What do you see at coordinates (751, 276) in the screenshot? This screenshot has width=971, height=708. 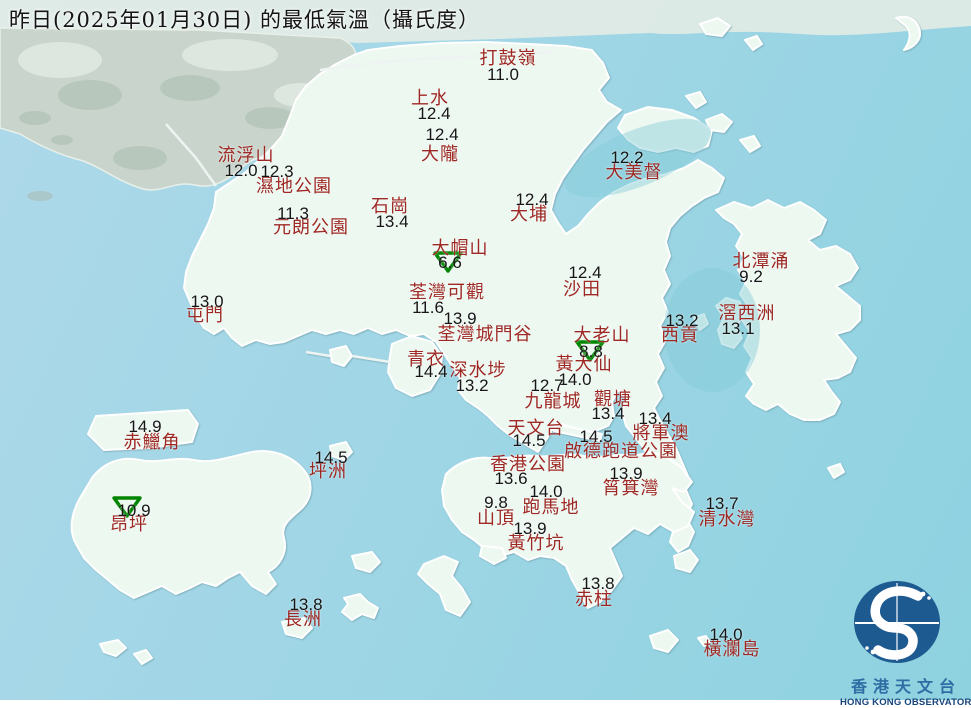 I see `station-value: 9.2` at bounding box center [751, 276].